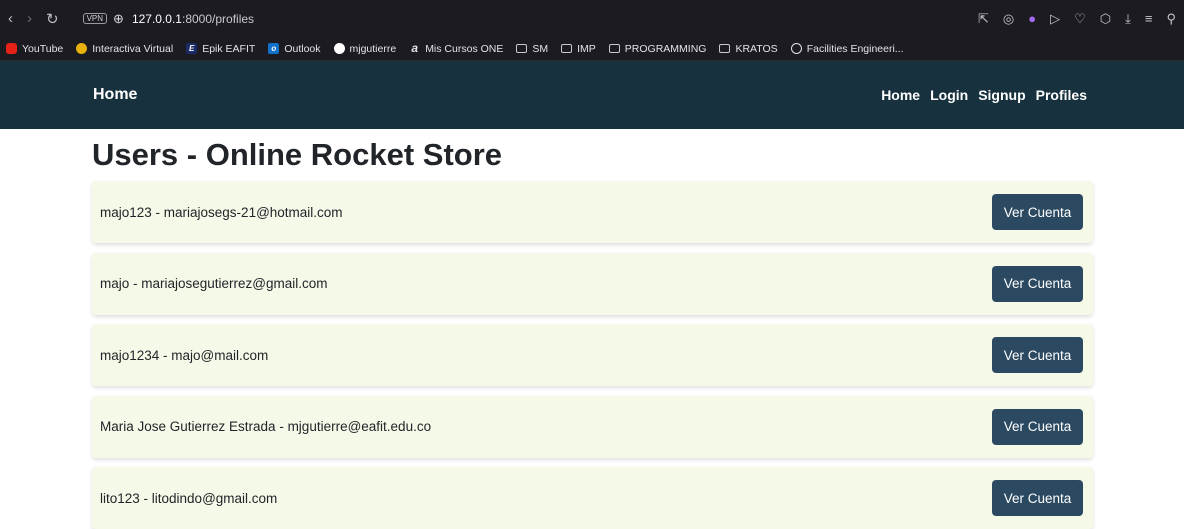 The width and height of the screenshot is (1184, 529). I want to click on back-icon: ‹, so click(10, 18).